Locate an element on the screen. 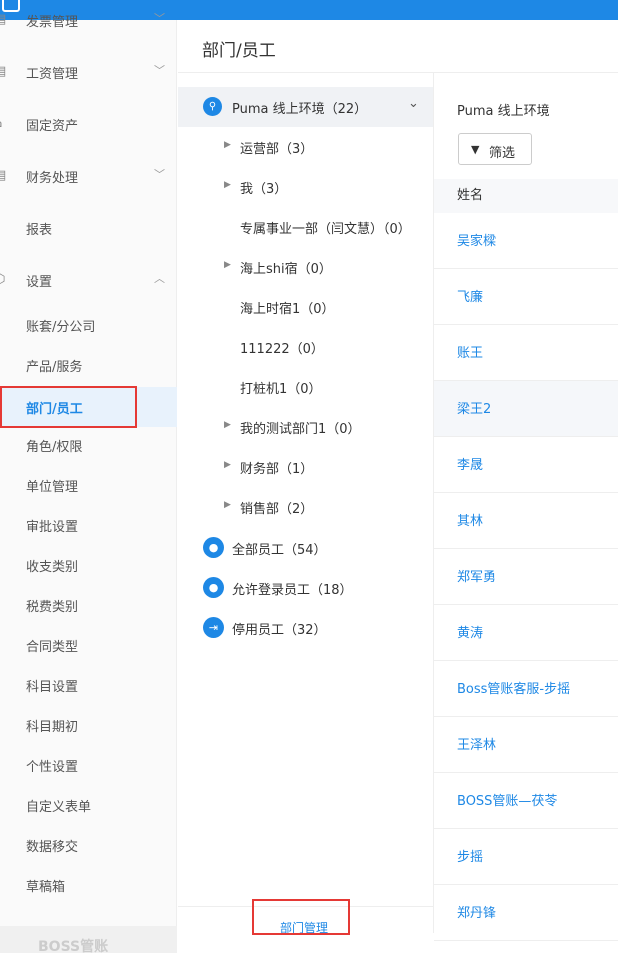 The image size is (618, 956). sidebar-subitem: 草稿箱 is located at coordinates (88, 885).